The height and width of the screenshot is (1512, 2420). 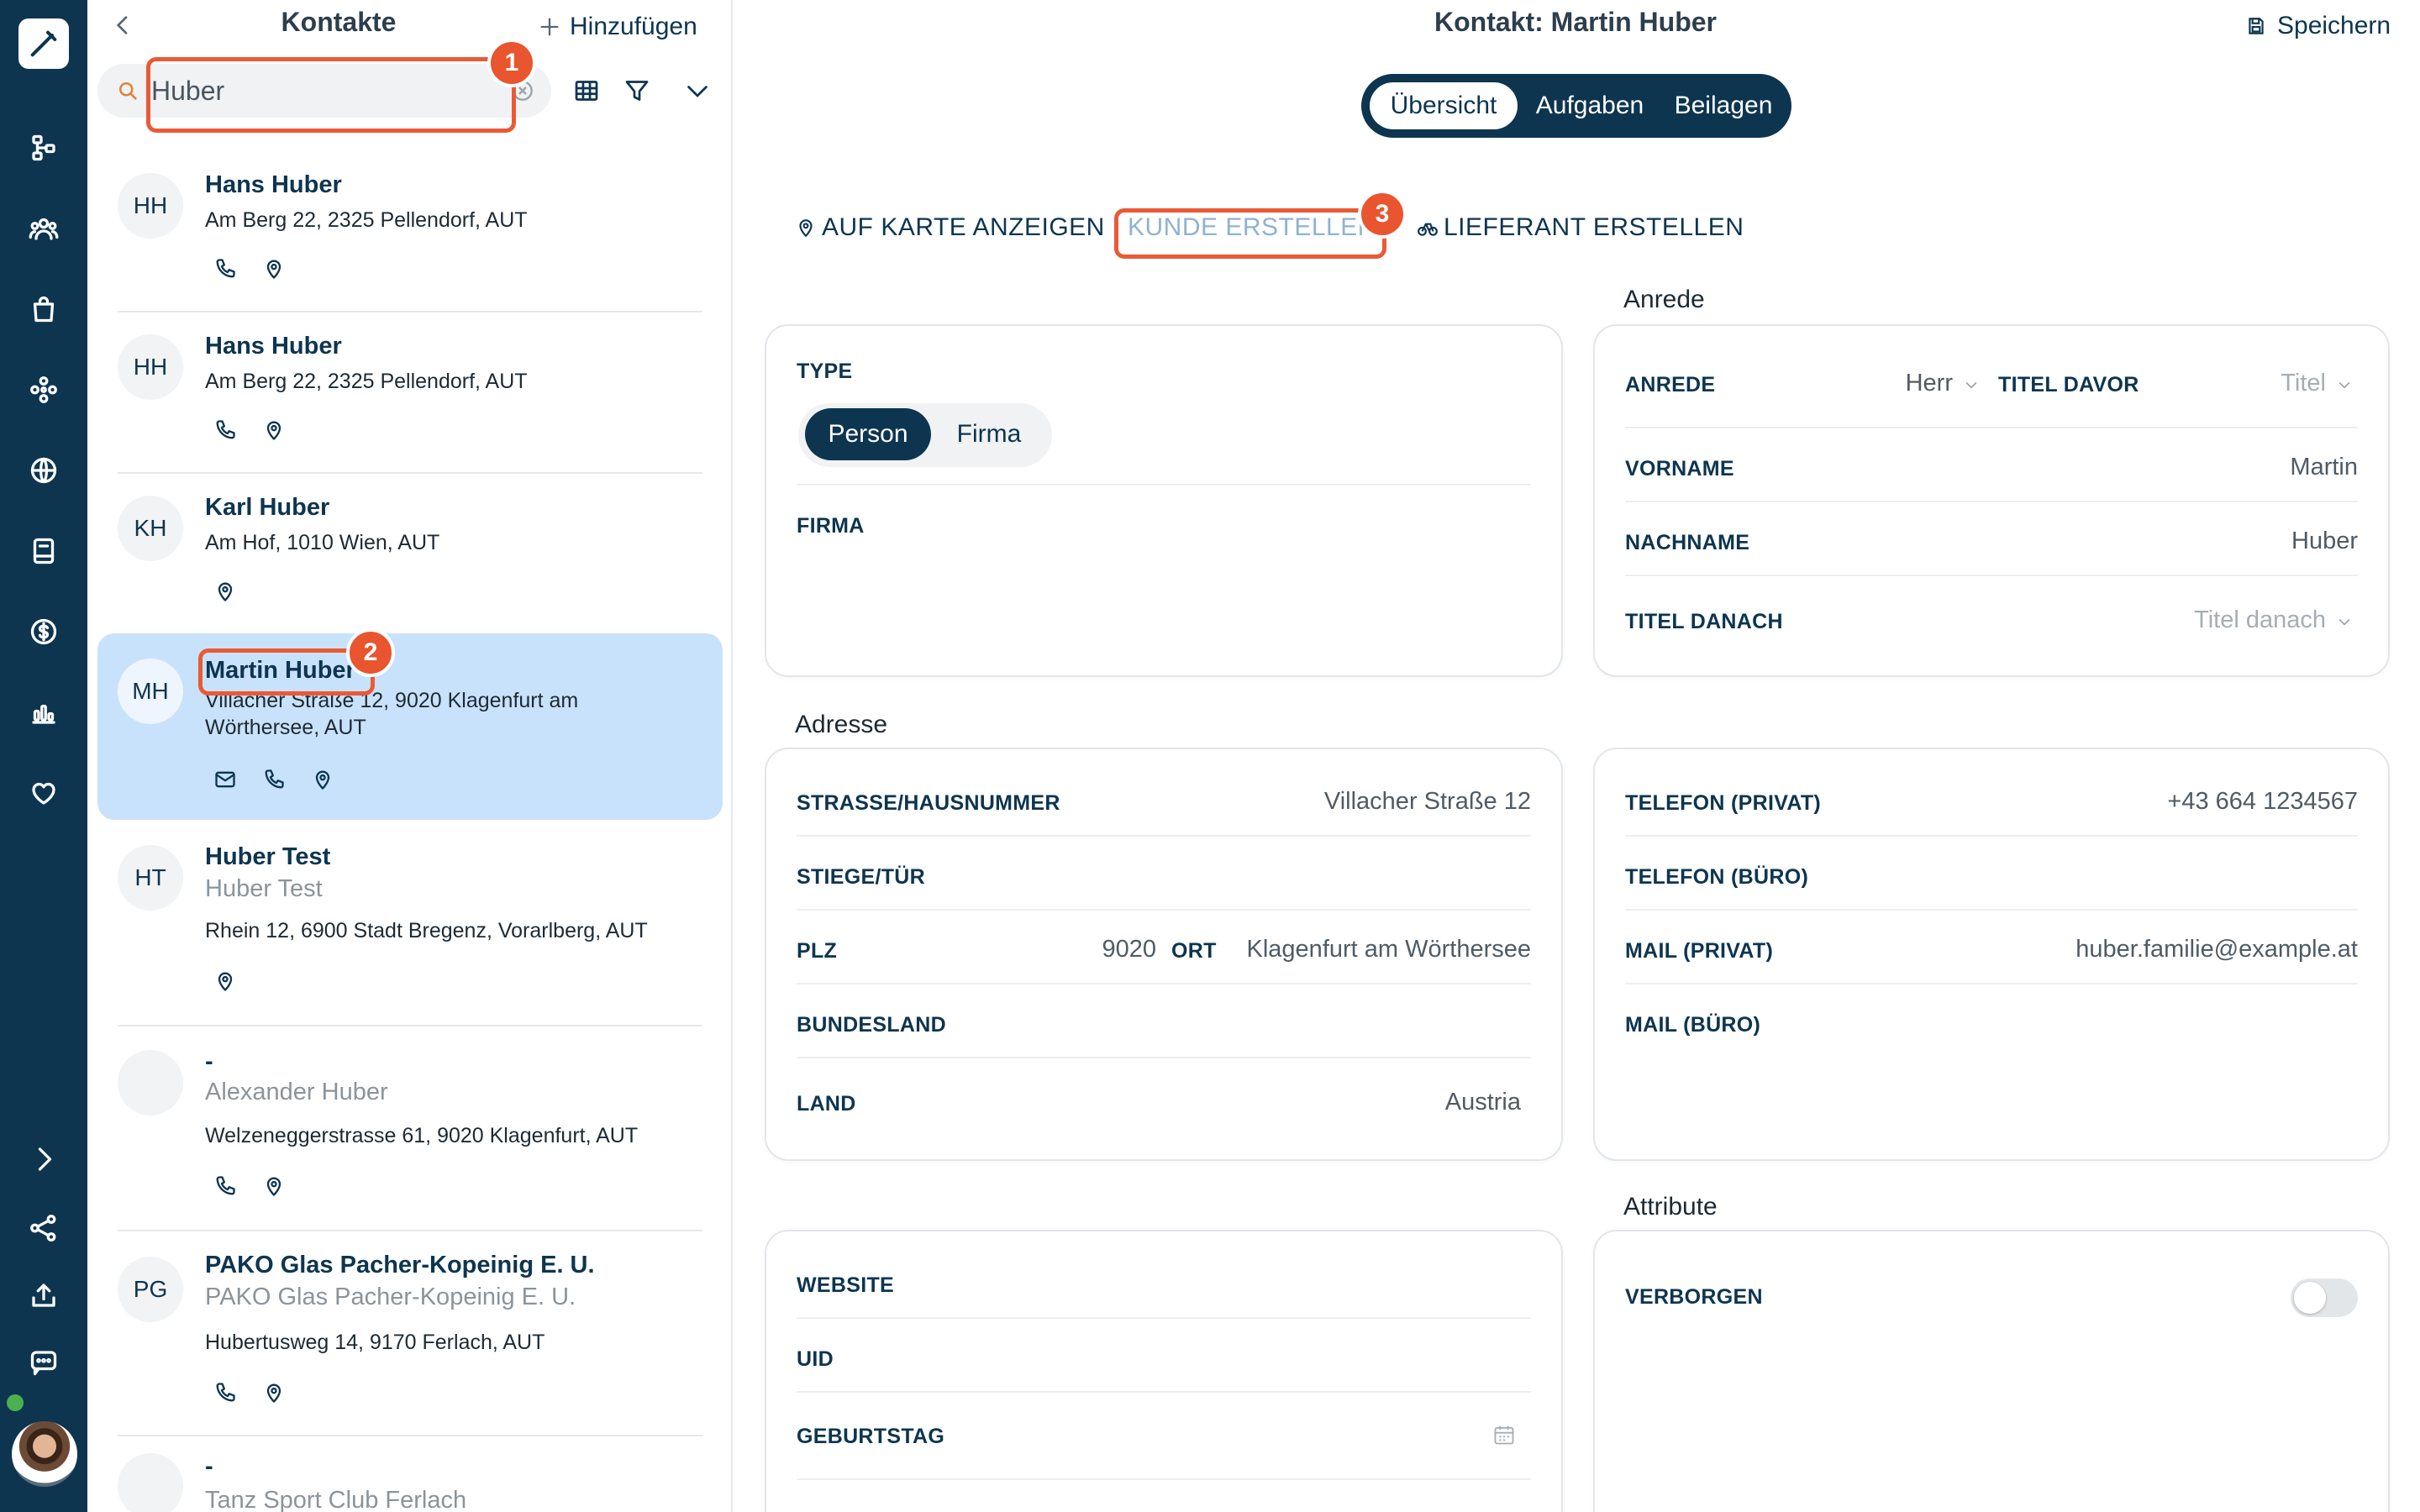 What do you see at coordinates (1580, 227) in the screenshot?
I see `create-supplier-button: LIEFERANT ERSTELLEN` at bounding box center [1580, 227].